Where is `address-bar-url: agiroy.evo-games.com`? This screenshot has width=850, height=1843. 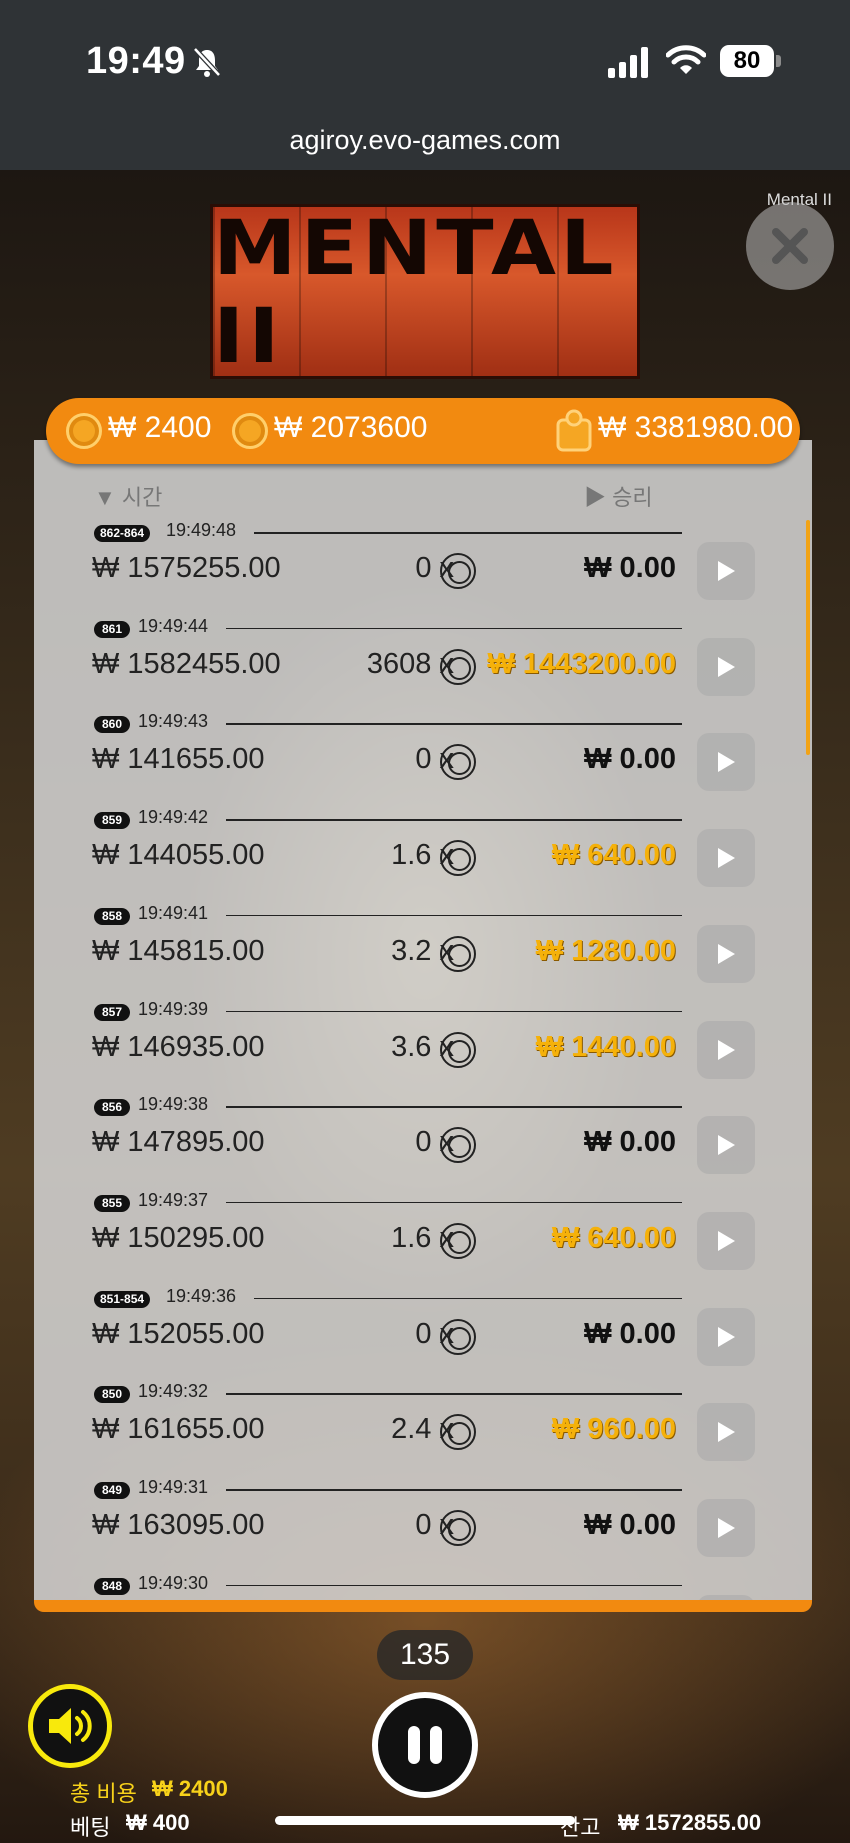 address-bar-url: agiroy.evo-games.com is located at coordinates (425, 140).